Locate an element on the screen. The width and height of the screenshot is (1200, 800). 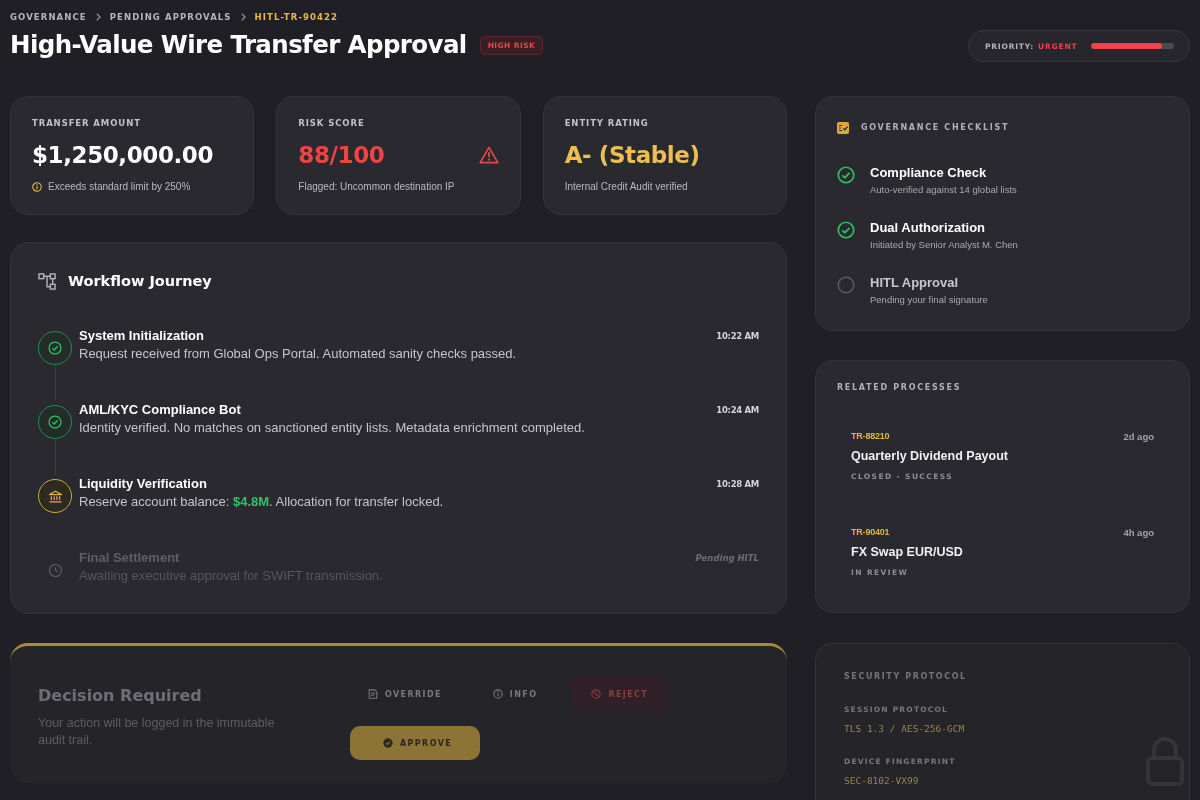
breadcrumb-link: PENDING APPROVALS is located at coordinates (170, 17).